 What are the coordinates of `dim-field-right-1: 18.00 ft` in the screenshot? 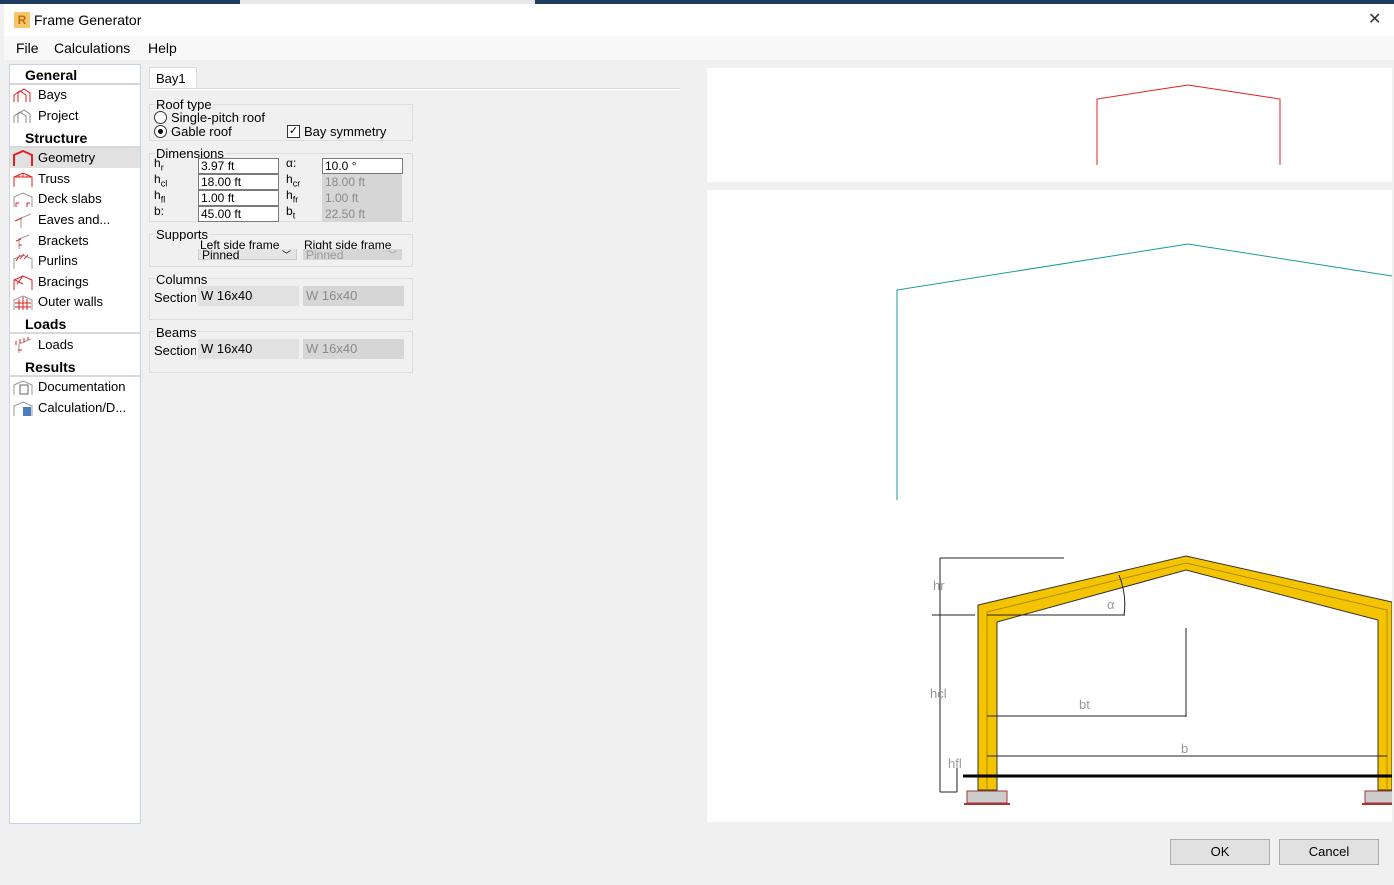 It's located at (362, 182).